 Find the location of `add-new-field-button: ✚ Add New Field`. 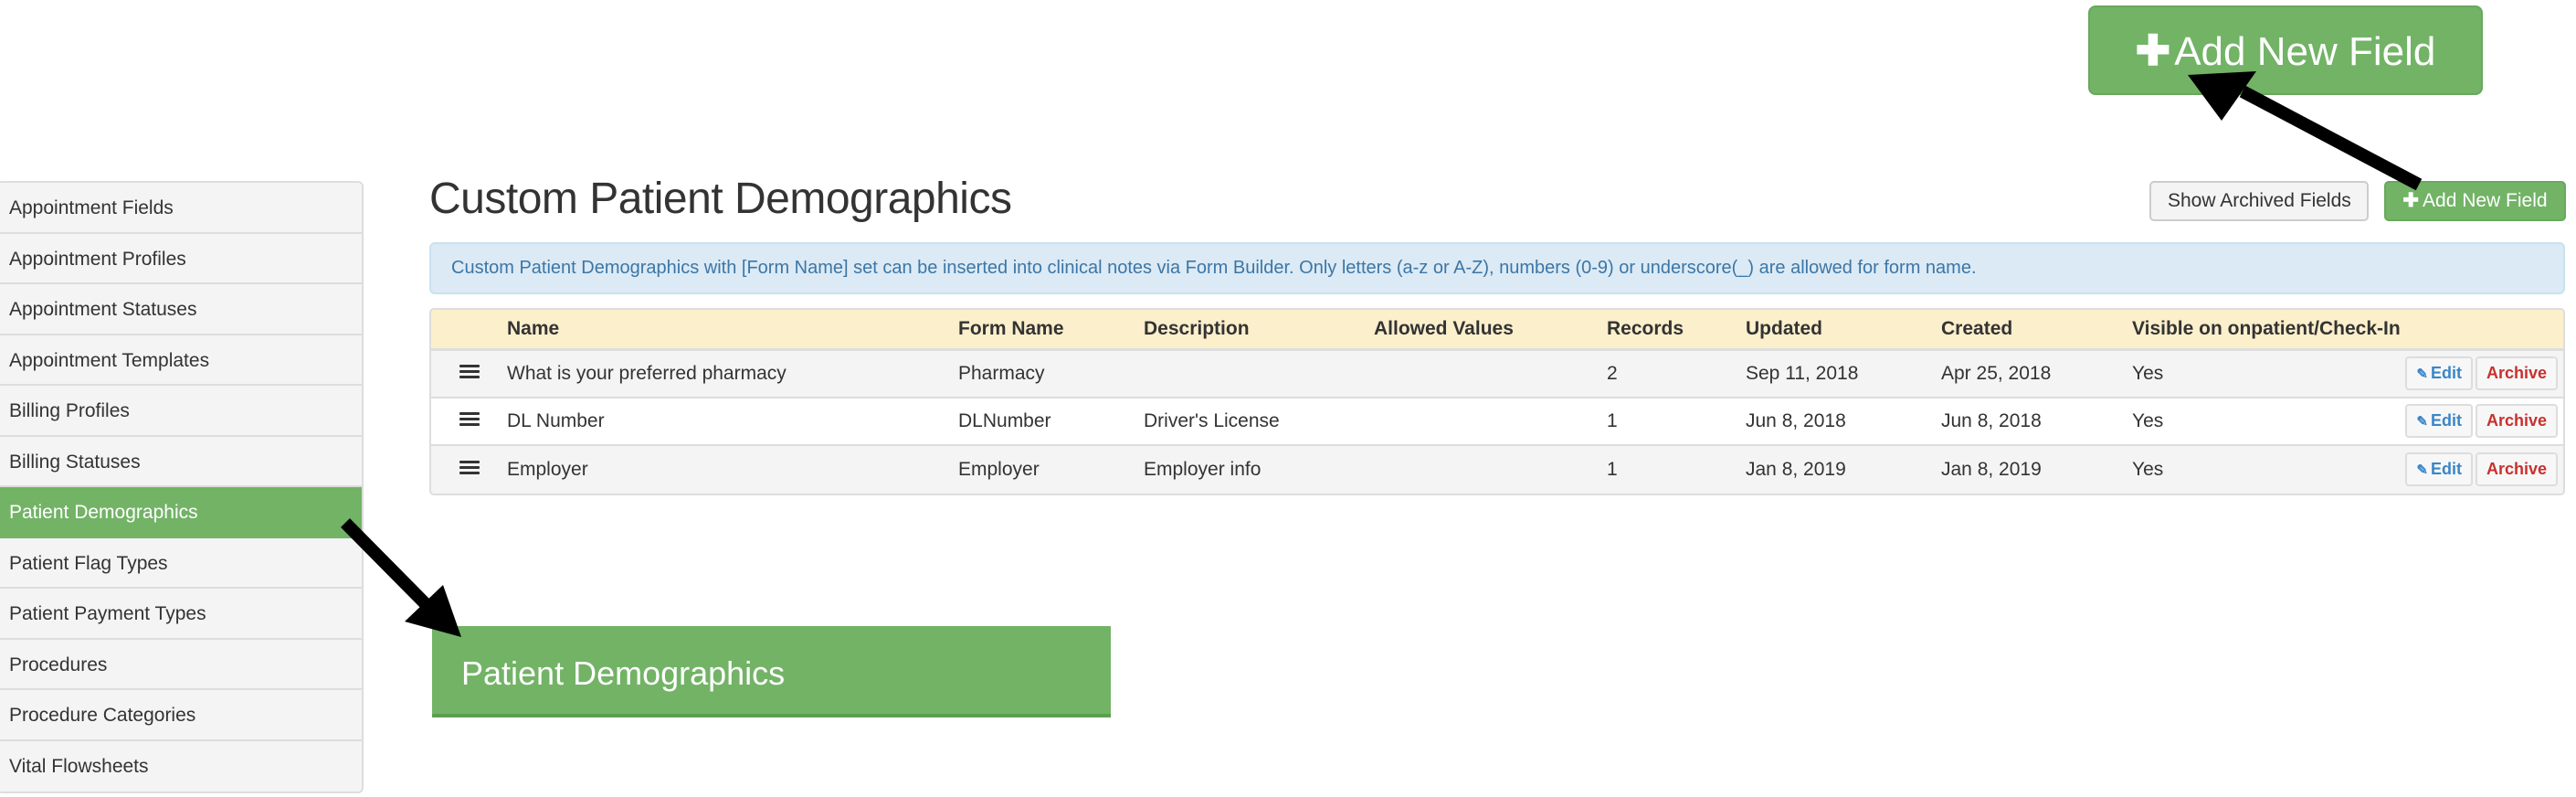

add-new-field-button: ✚ Add New Field is located at coordinates (2475, 201).